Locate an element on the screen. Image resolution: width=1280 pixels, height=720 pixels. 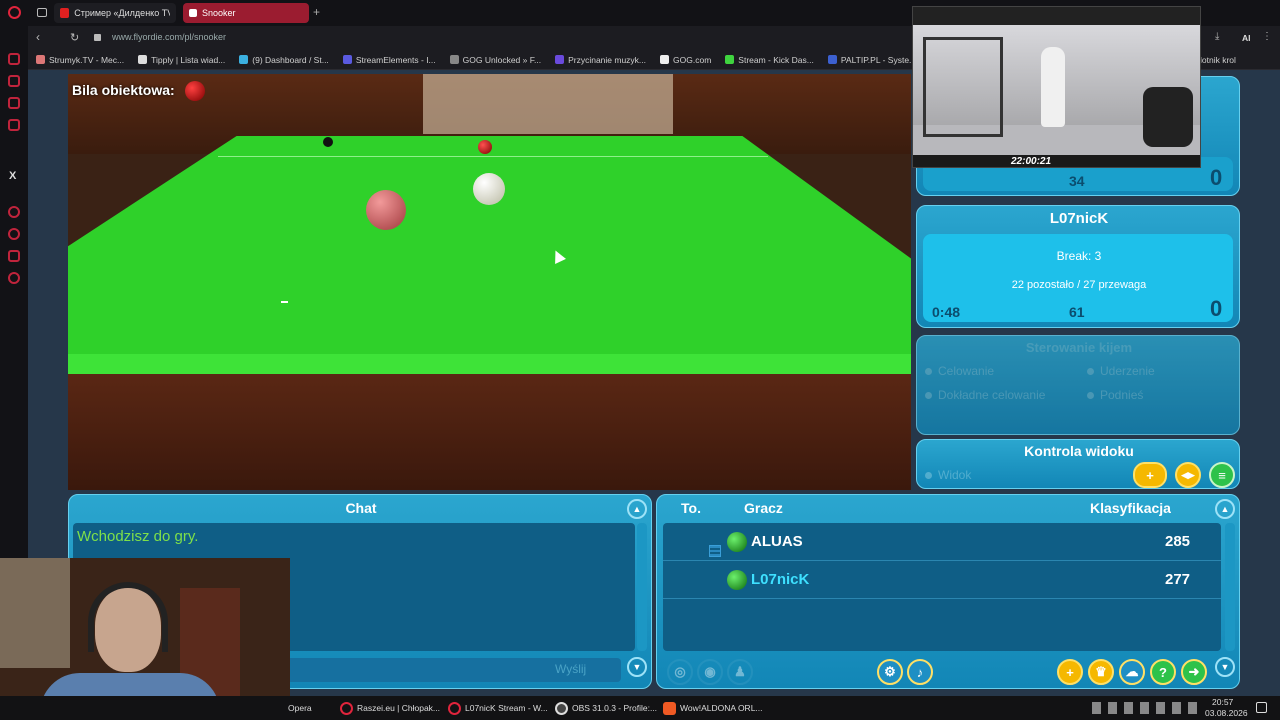
brave-icon is located at coordinates (669, 708).